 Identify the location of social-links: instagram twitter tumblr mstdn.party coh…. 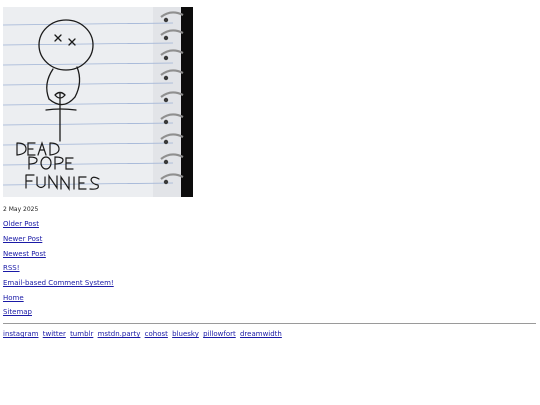
(143, 334).